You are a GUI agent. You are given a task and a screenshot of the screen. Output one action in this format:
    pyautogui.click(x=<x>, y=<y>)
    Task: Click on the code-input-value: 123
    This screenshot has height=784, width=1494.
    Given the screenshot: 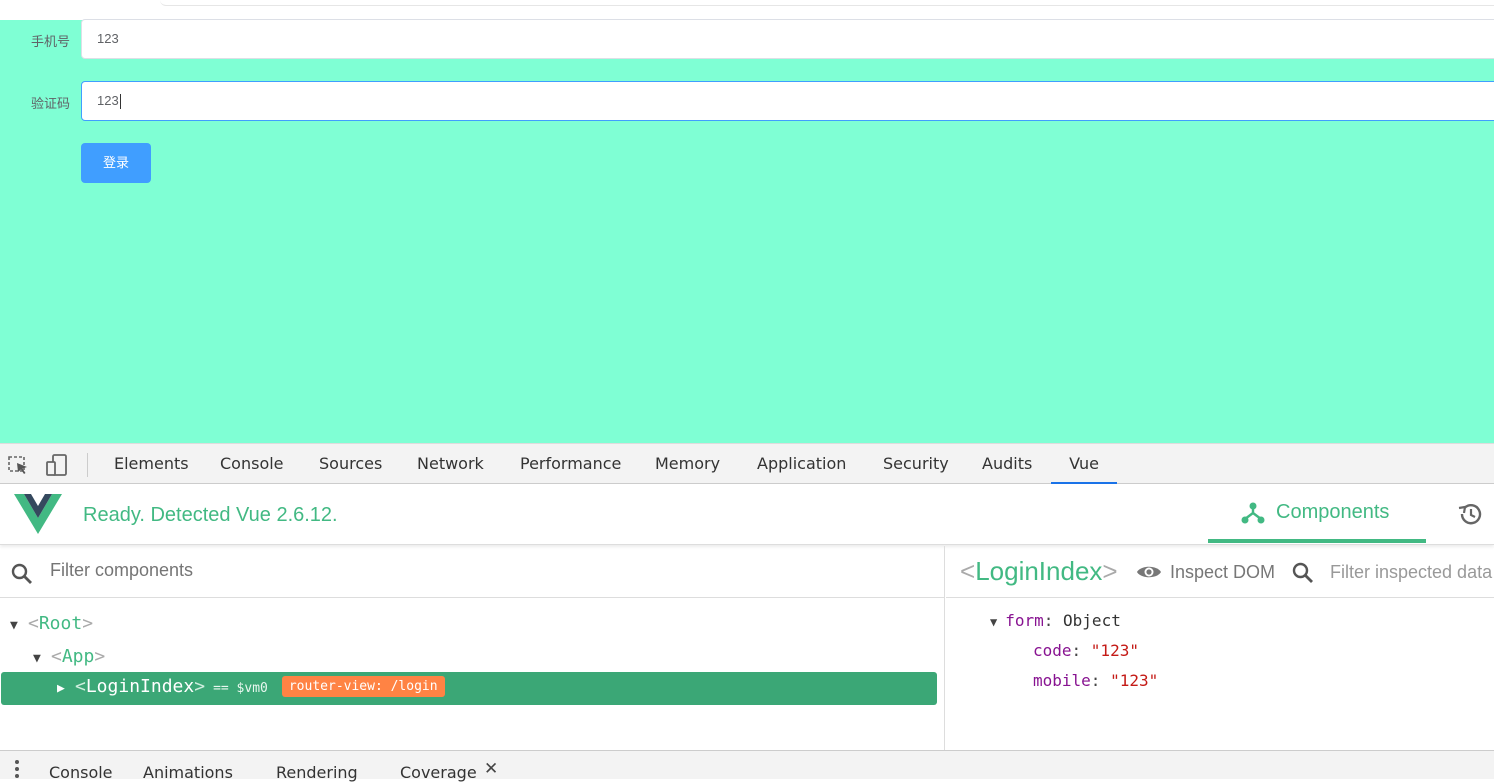 What is the action you would take?
    pyautogui.click(x=108, y=100)
    